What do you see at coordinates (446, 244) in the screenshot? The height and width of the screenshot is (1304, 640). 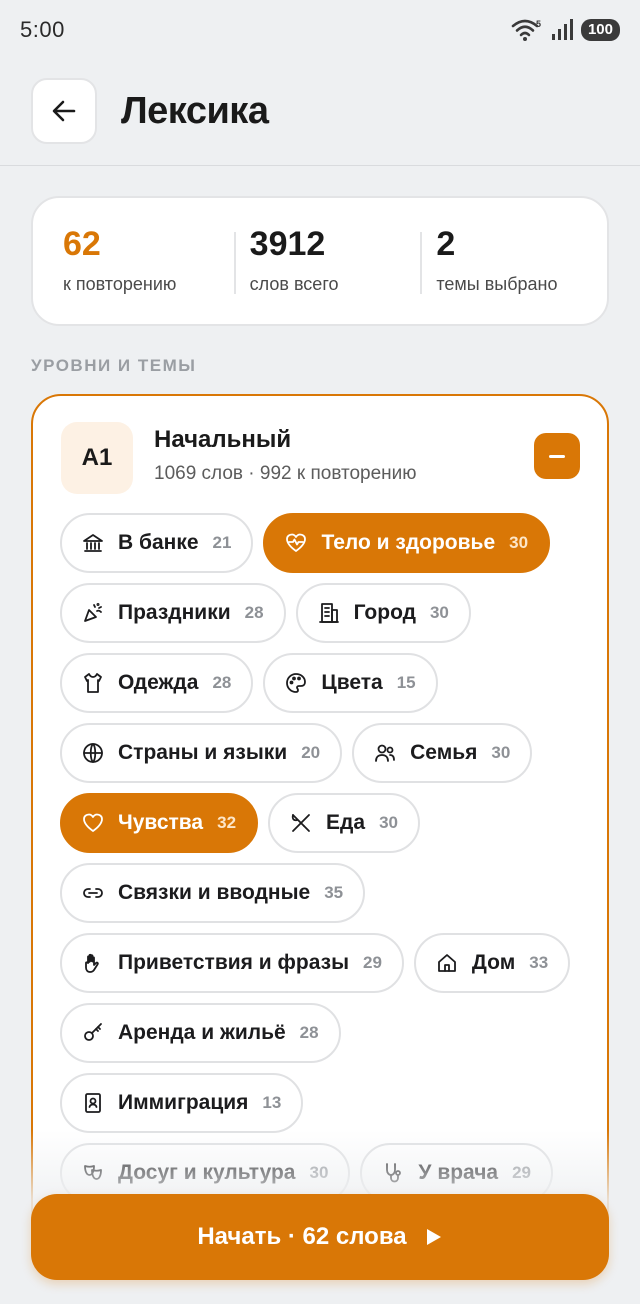 I see `stat-value: 2` at bounding box center [446, 244].